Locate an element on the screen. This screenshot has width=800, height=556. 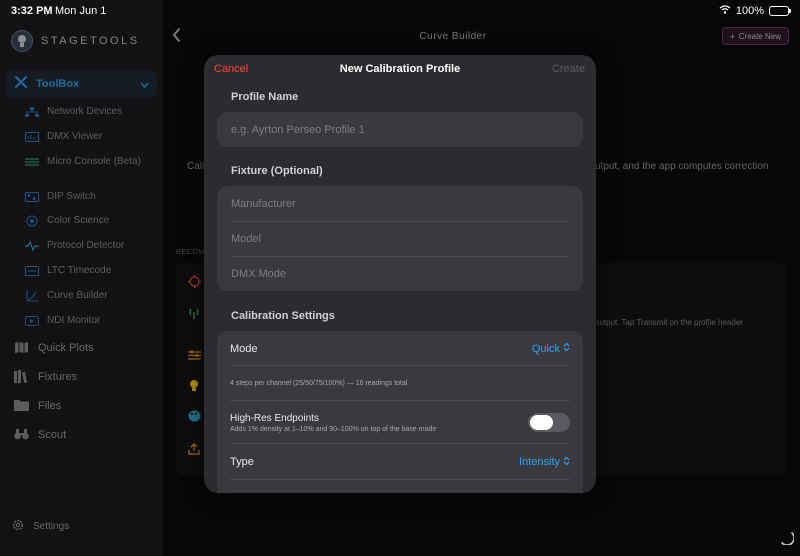
type-picker: Intensity is located at coordinates (544, 462).